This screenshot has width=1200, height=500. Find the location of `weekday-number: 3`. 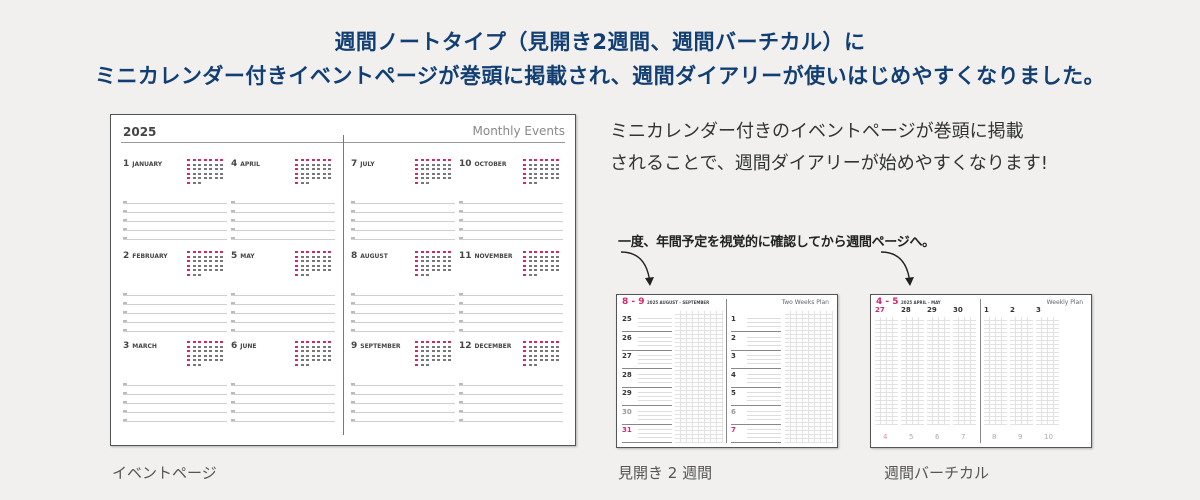

weekday-number: 3 is located at coordinates (1038, 310).